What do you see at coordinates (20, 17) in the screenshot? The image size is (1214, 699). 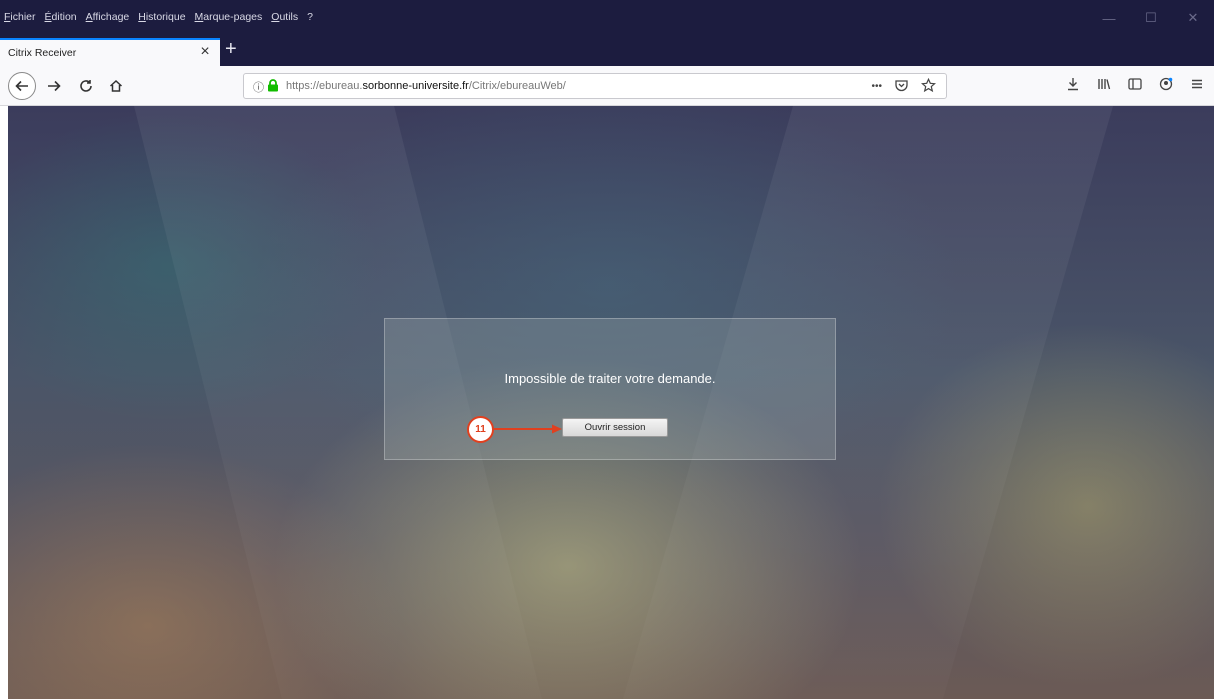 I see `menu-fichier: Fichier` at bounding box center [20, 17].